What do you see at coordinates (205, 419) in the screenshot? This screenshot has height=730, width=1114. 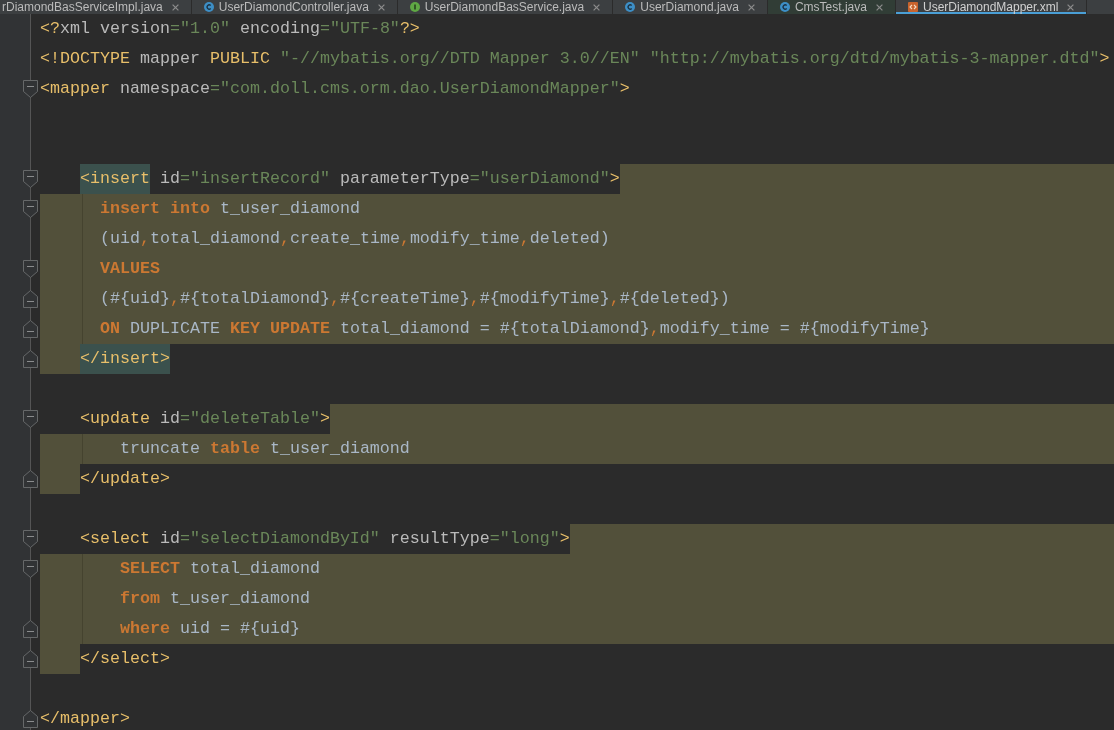 I see `code-line: <update id="deleteTable">` at bounding box center [205, 419].